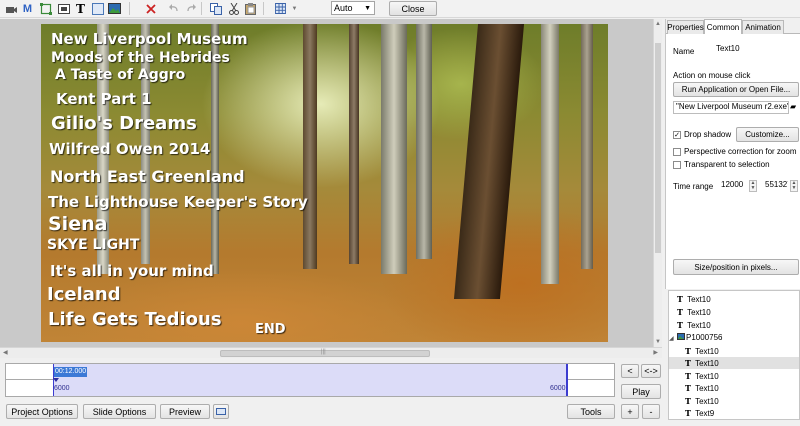 The width and height of the screenshot is (800, 426). Describe the element at coordinates (677, 152) in the screenshot. I see `perspective-checkbox` at that location.